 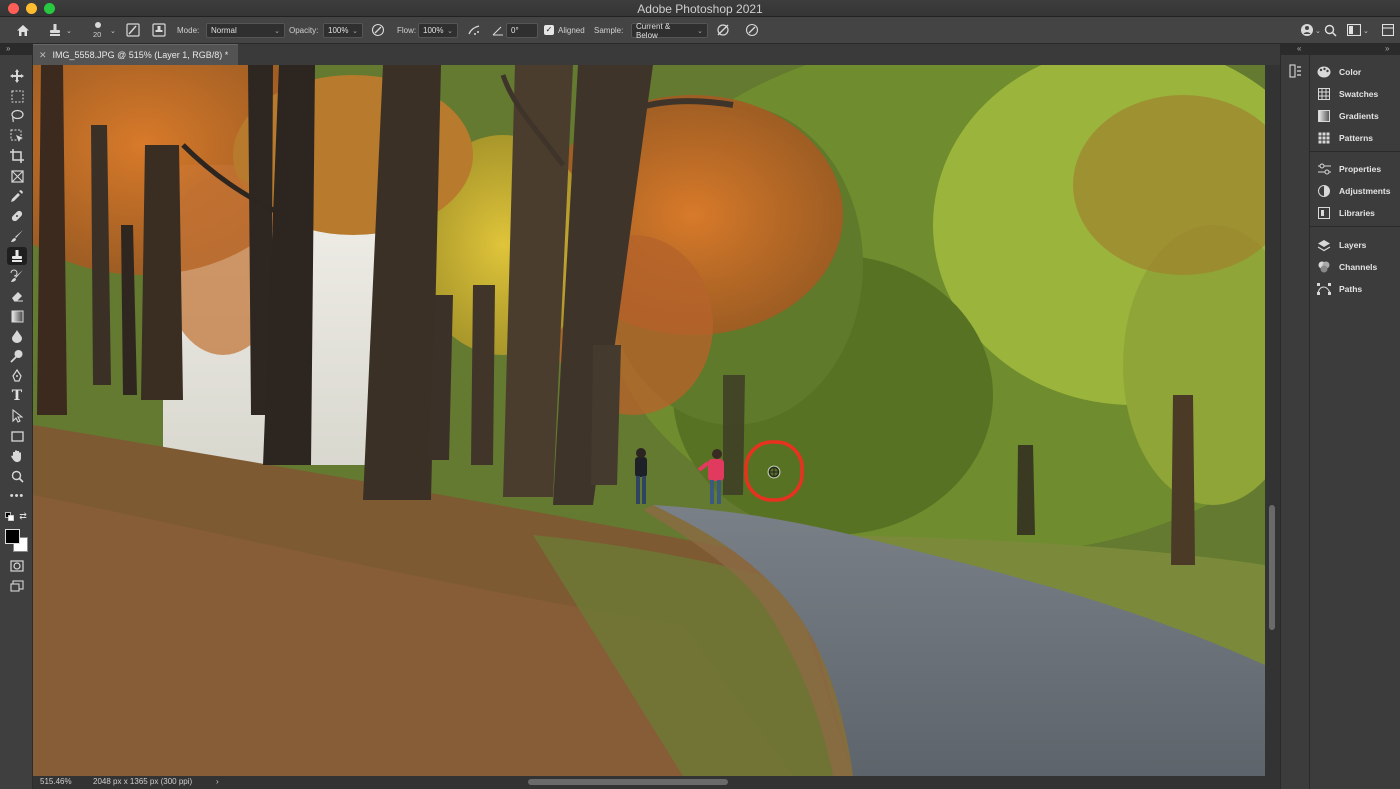 I want to click on flow-input: 100% ⌄, so click(x=438, y=30).